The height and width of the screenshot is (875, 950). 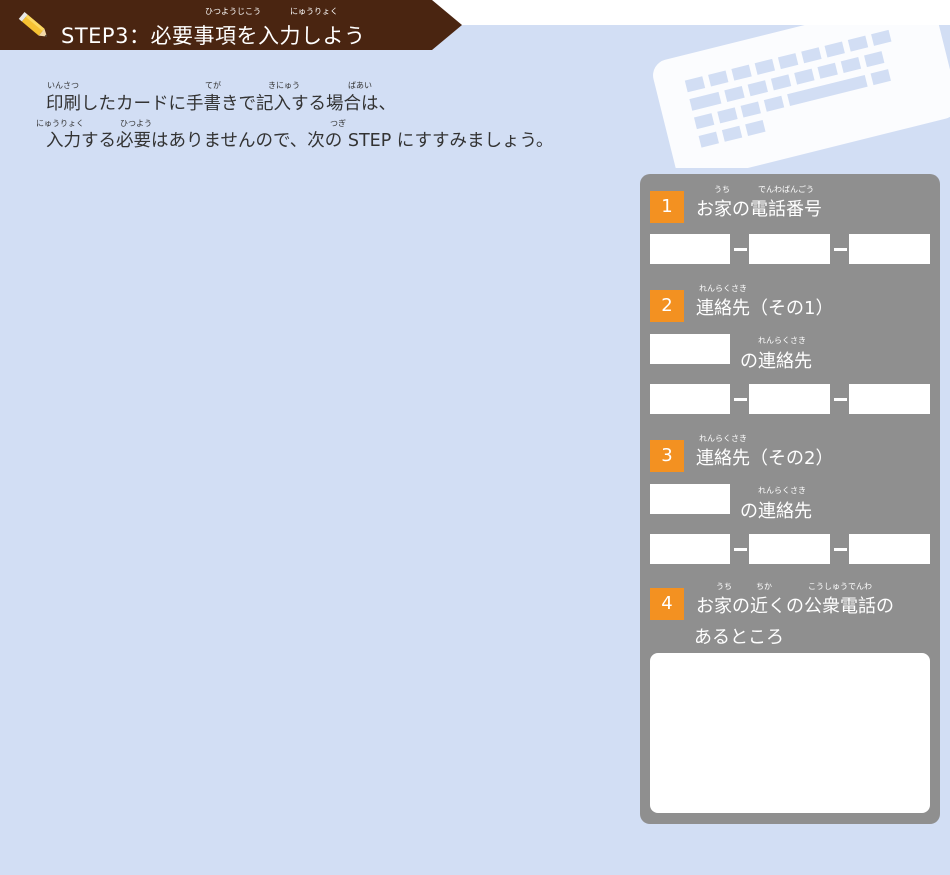 What do you see at coordinates (221, 104) in the screenshot?
I see `instruction-line-1: 印刷したカードに手書きで記入する場合は、` at bounding box center [221, 104].